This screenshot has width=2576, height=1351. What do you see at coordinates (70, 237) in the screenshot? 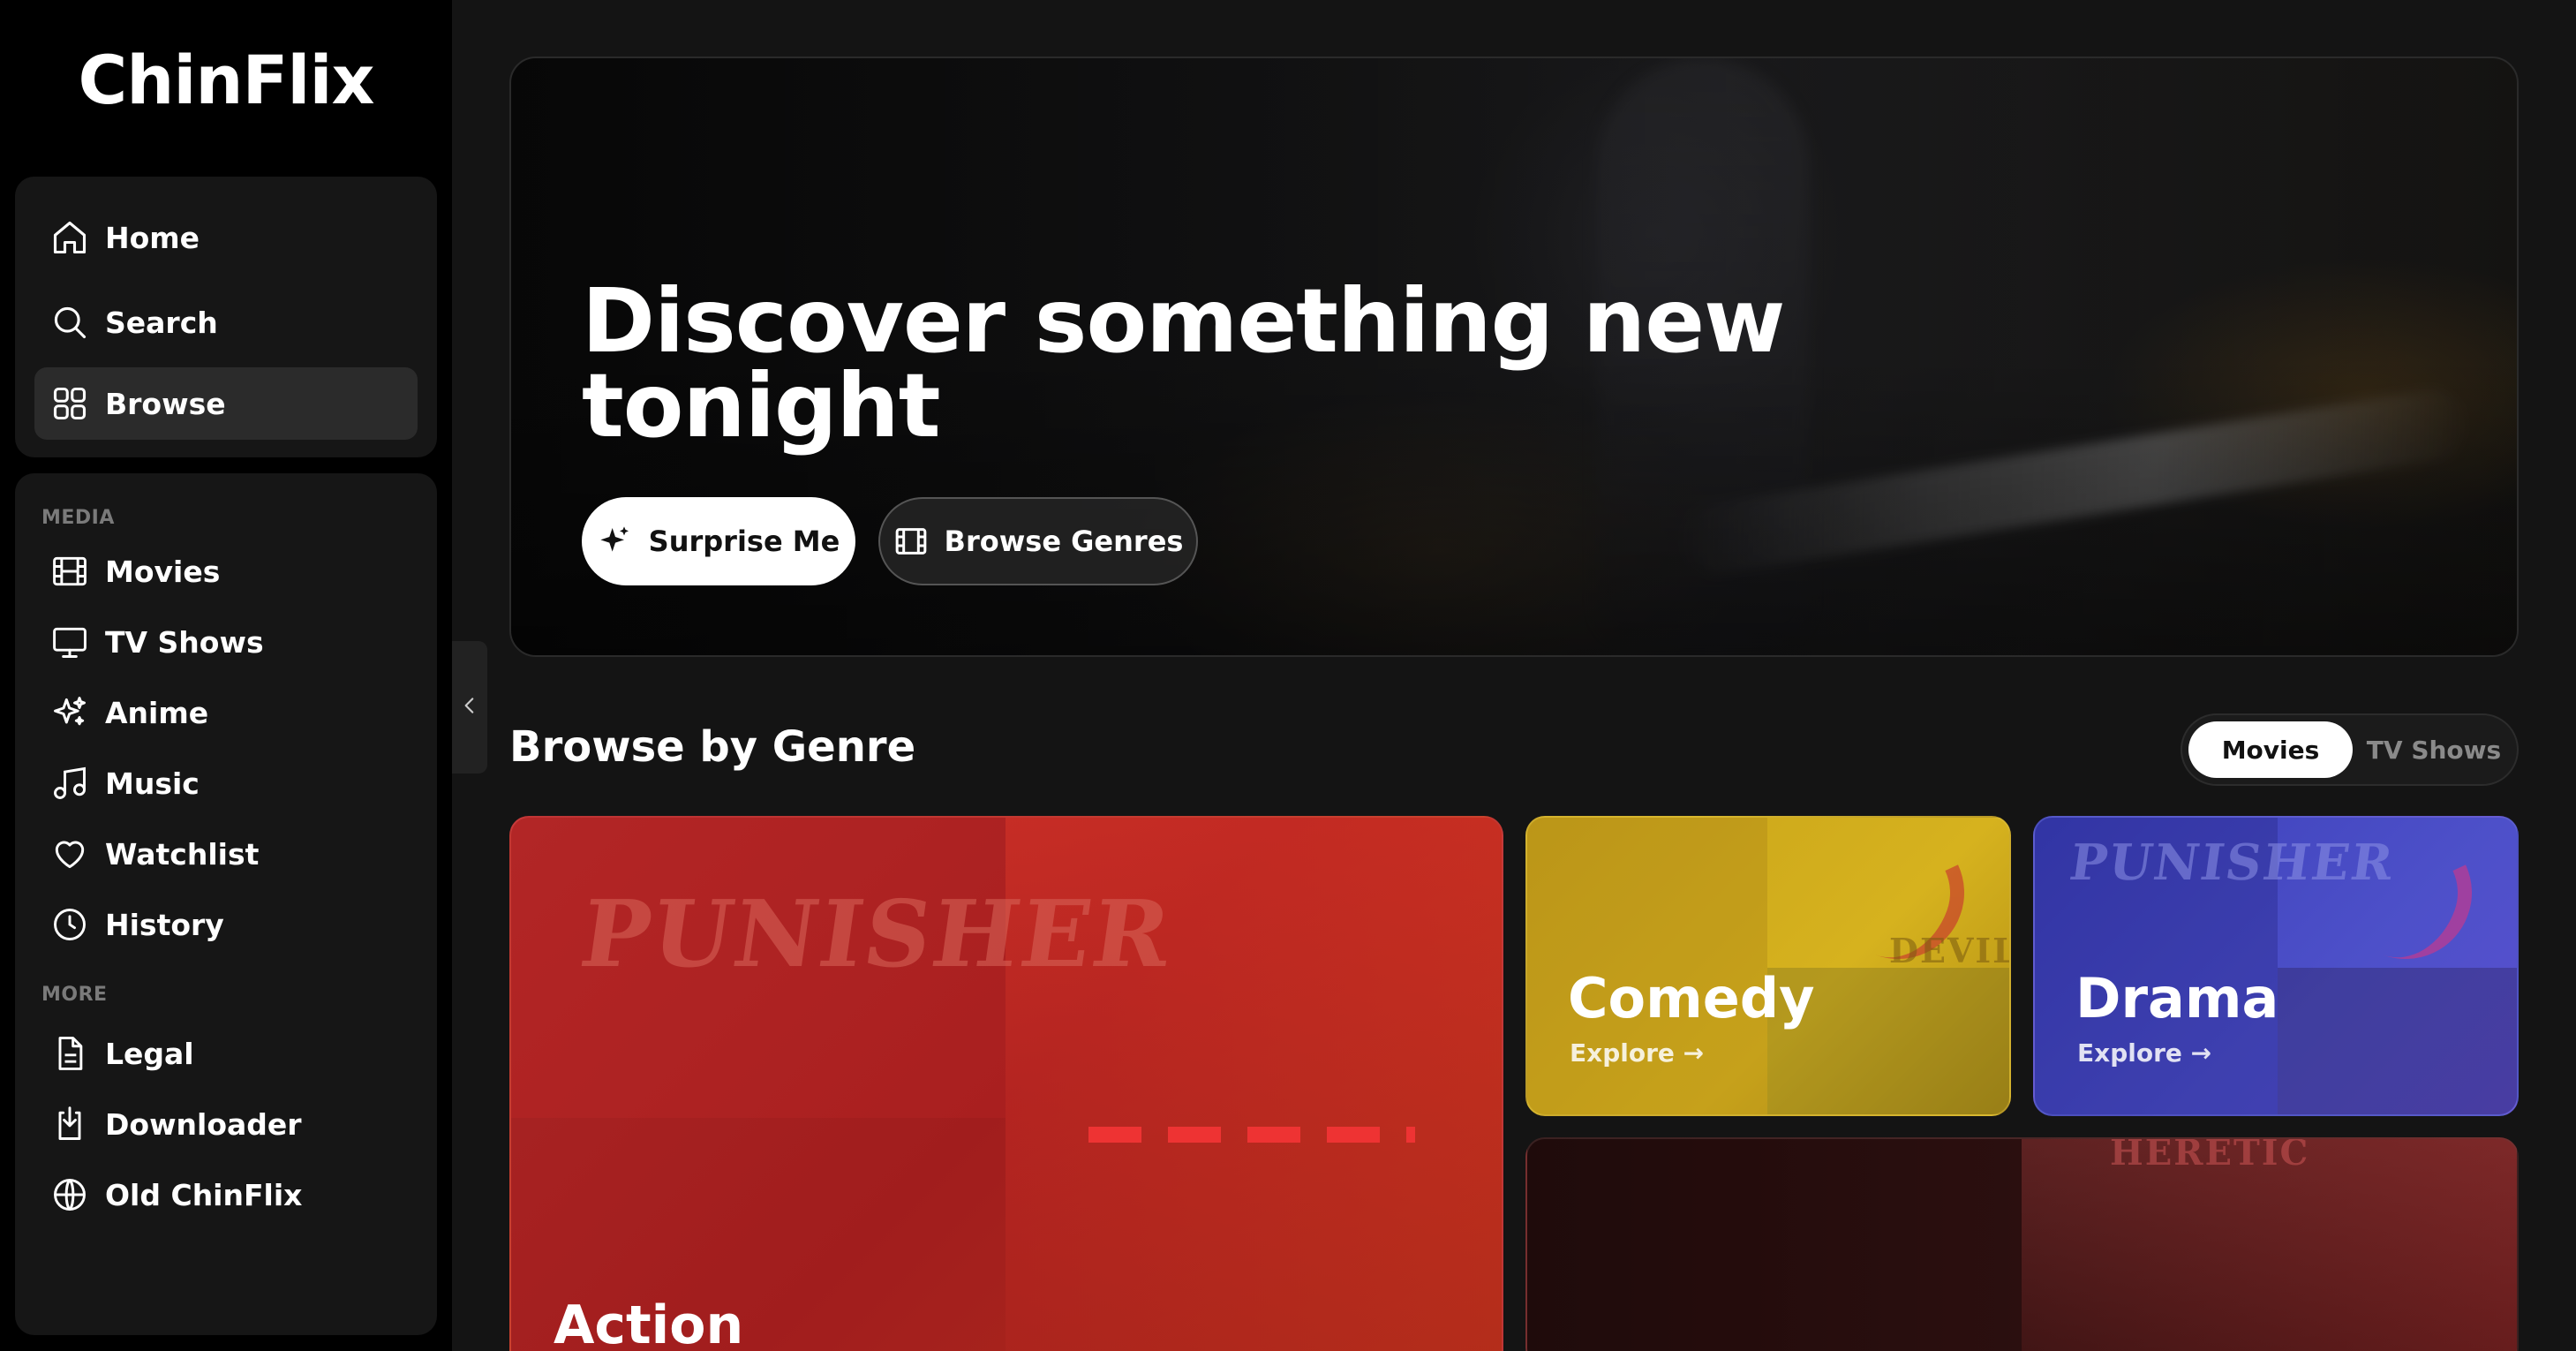
I see `home-icon` at bounding box center [70, 237].